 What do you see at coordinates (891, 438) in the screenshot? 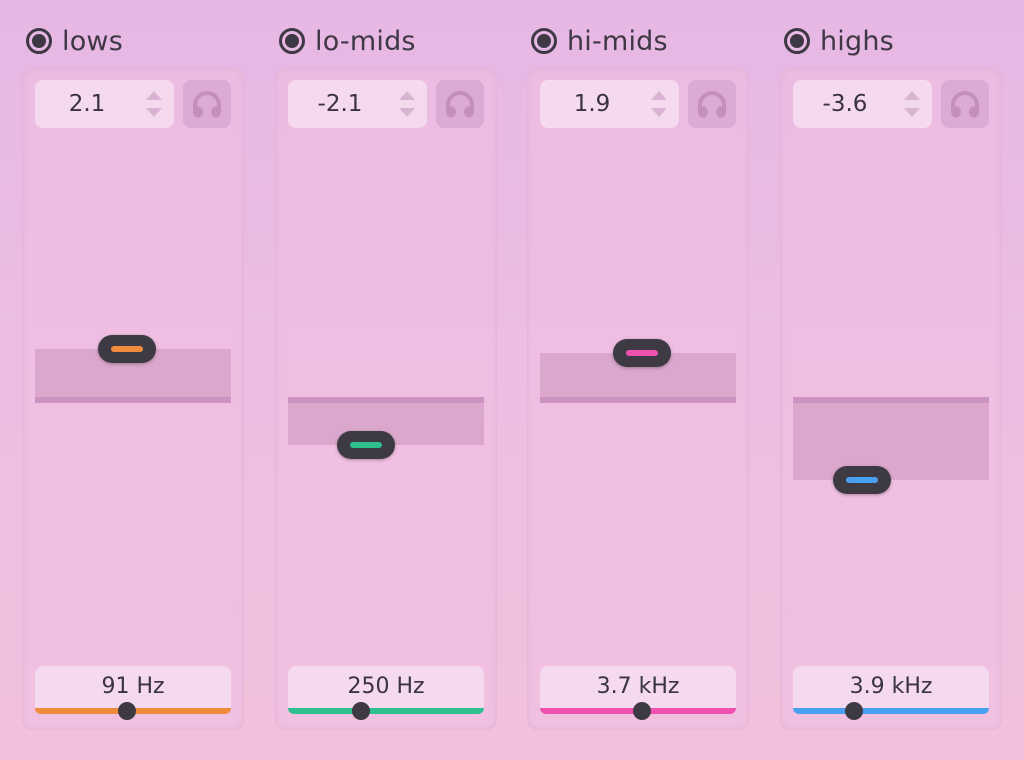
I see `gain-fill` at bounding box center [891, 438].